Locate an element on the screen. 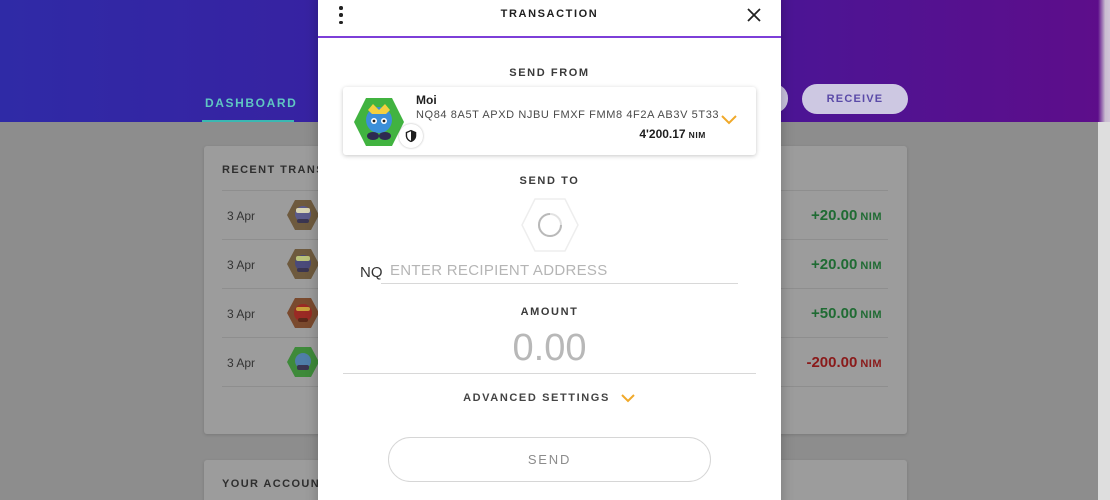 The image size is (1110, 500). account-balance: 4'200.17 NIM is located at coordinates (672, 134).